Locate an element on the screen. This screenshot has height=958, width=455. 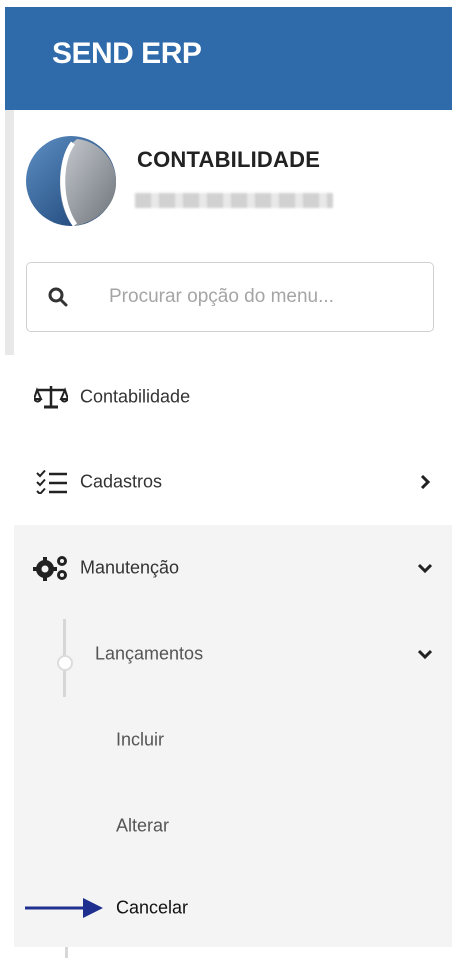
pointer-arrow-icon is located at coordinates (64, 908).